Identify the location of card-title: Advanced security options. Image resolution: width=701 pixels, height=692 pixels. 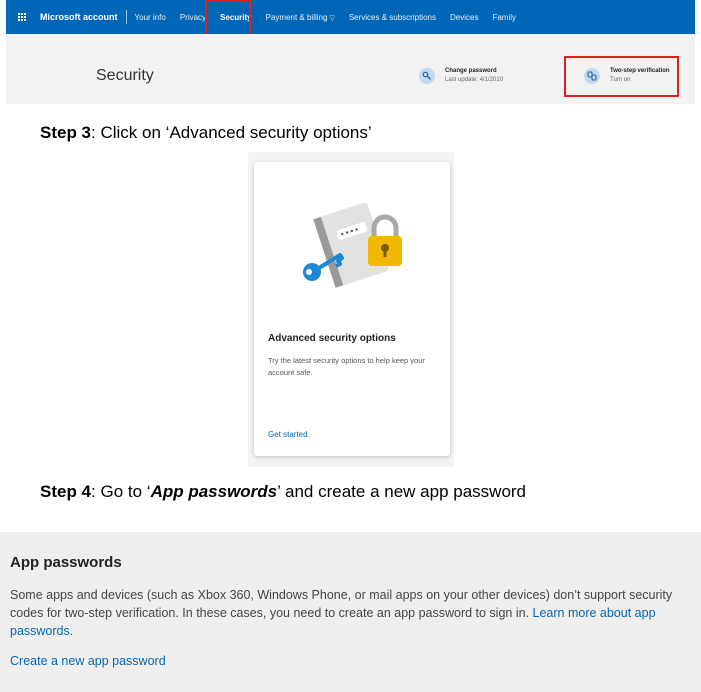
(332, 338).